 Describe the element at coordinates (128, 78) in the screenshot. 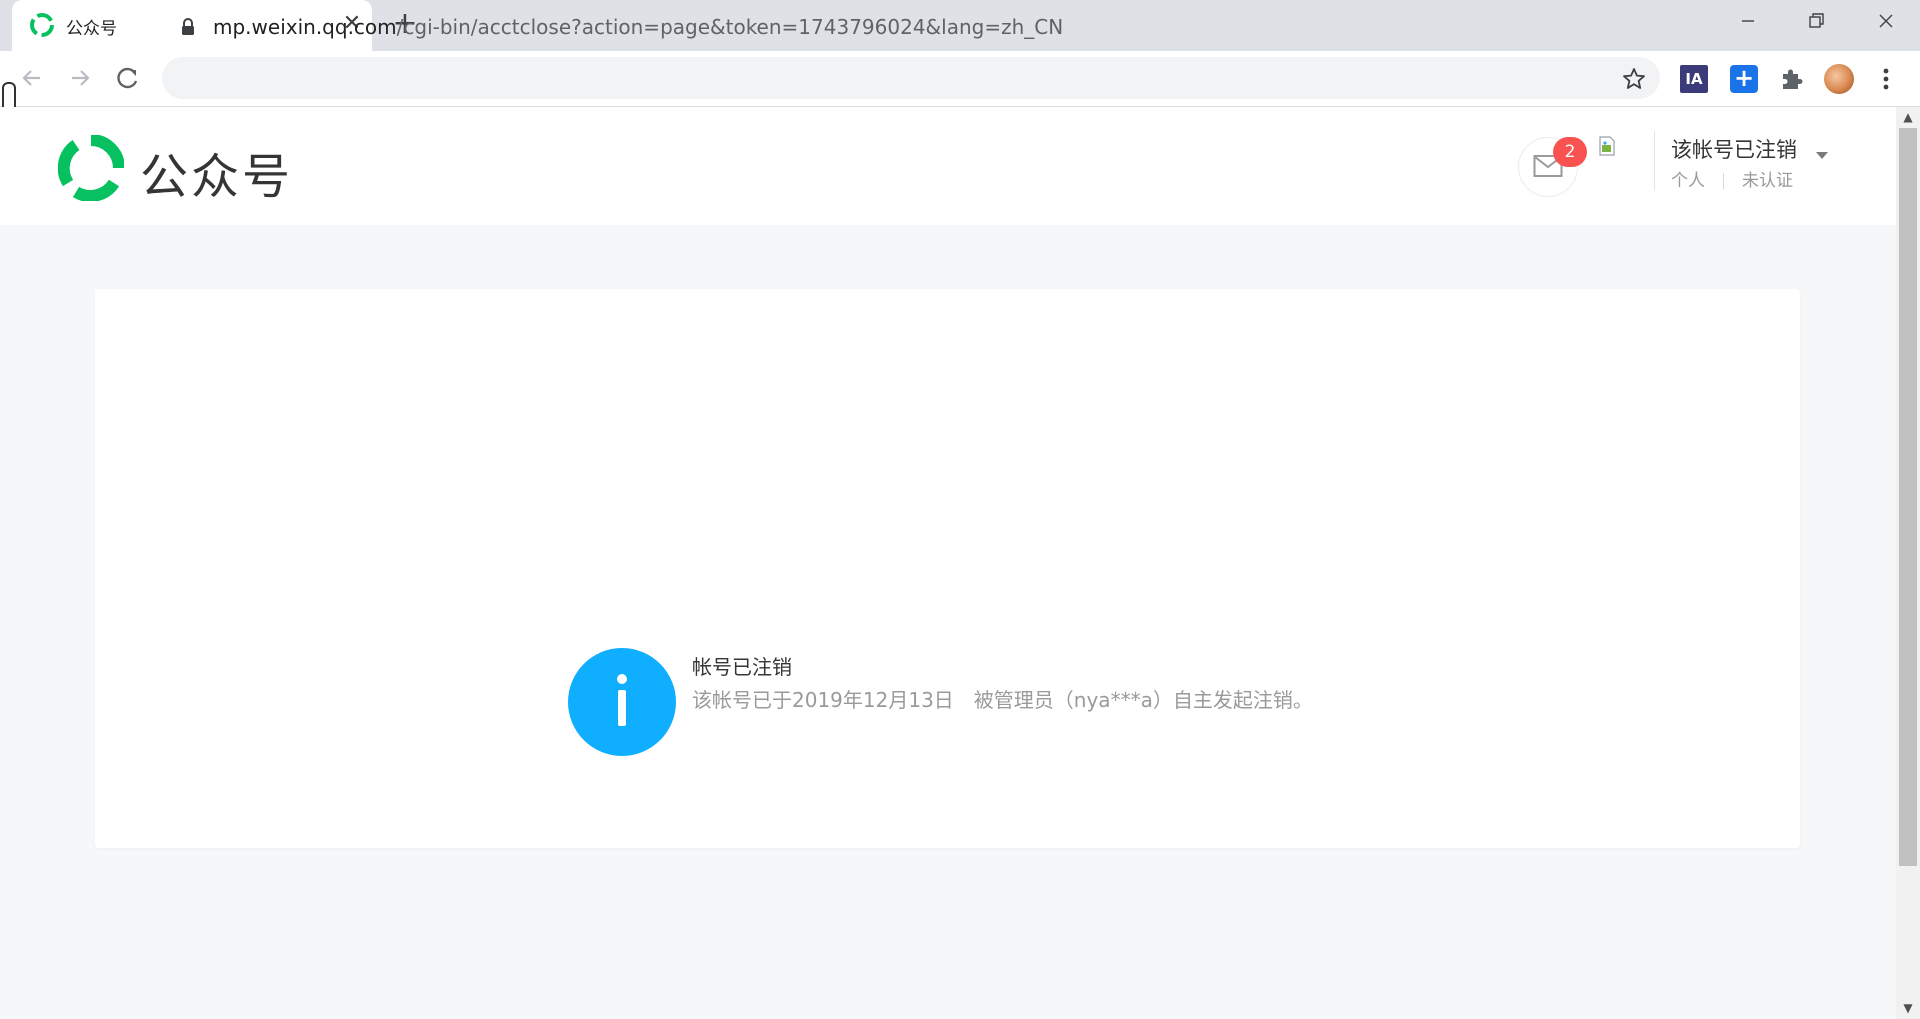

I see `reload-icon` at that location.